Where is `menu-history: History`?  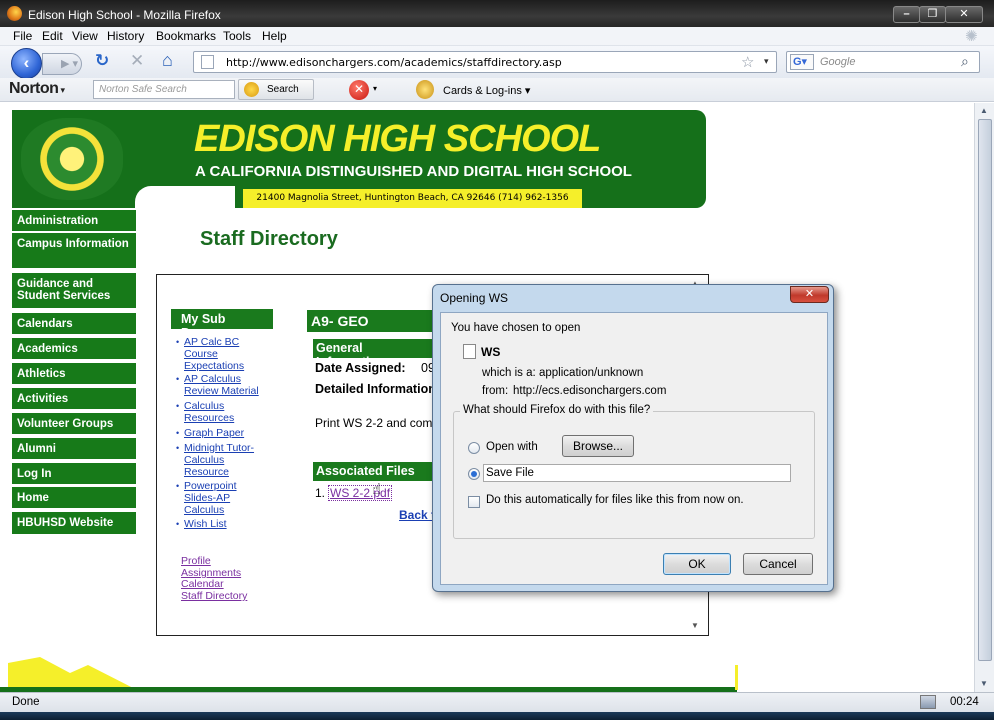 menu-history: History is located at coordinates (125, 36).